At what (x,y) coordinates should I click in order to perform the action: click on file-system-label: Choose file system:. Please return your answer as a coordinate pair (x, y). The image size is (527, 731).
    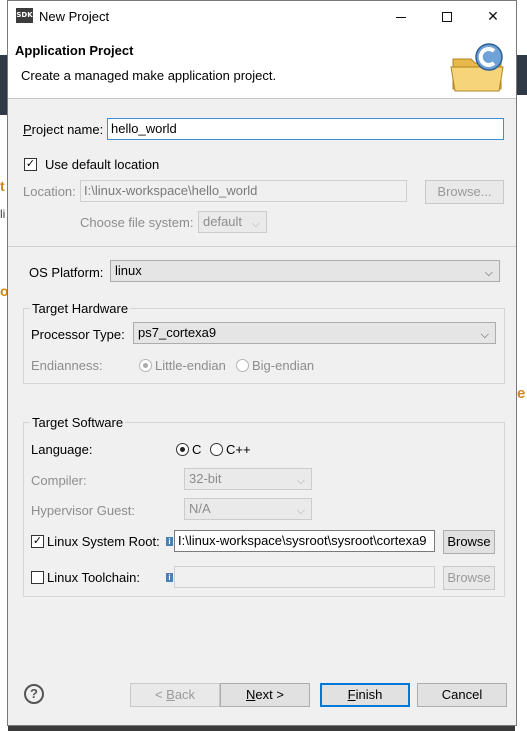
    Looking at the image, I should click on (137, 222).